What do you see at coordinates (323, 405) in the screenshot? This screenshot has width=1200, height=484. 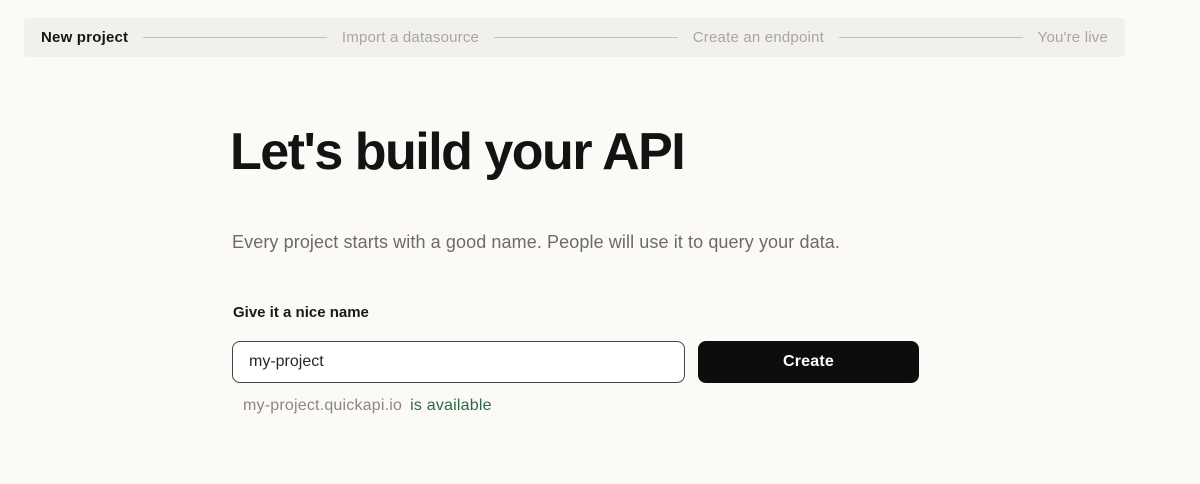 I see `domain-preview: my-project.quickapi.io` at bounding box center [323, 405].